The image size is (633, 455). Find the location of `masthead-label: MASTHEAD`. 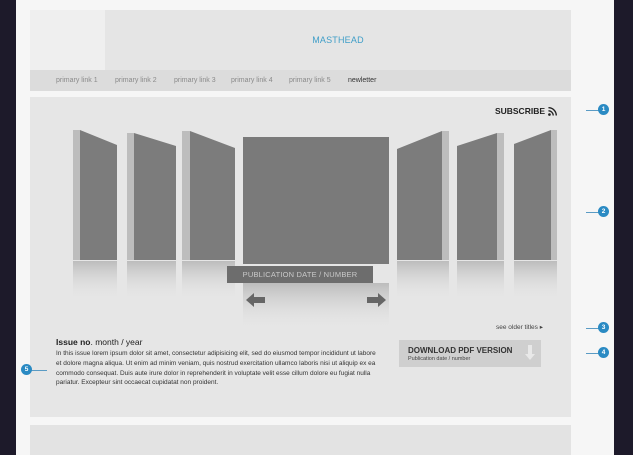

masthead-label: MASTHEAD is located at coordinates (338, 40).